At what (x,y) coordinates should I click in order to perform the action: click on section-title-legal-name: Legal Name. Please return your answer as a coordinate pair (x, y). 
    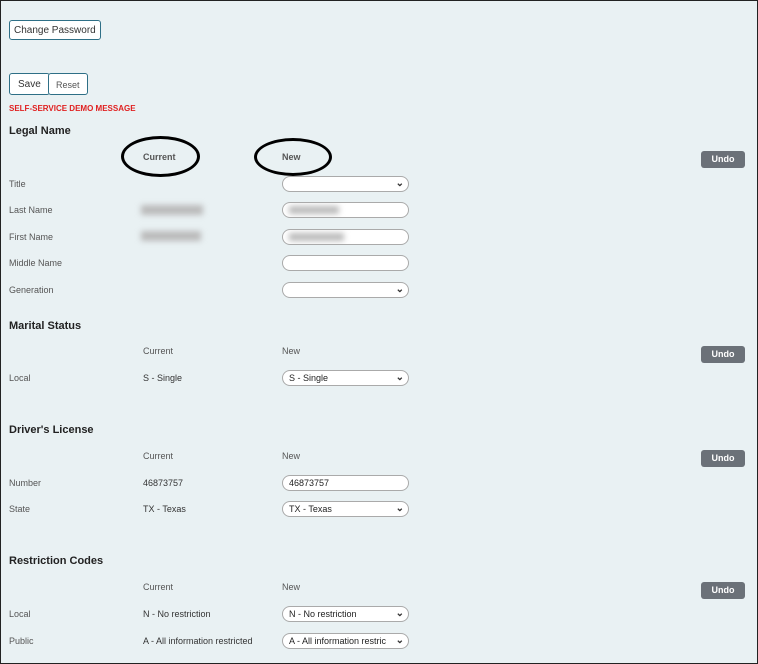
    Looking at the image, I should click on (40, 131).